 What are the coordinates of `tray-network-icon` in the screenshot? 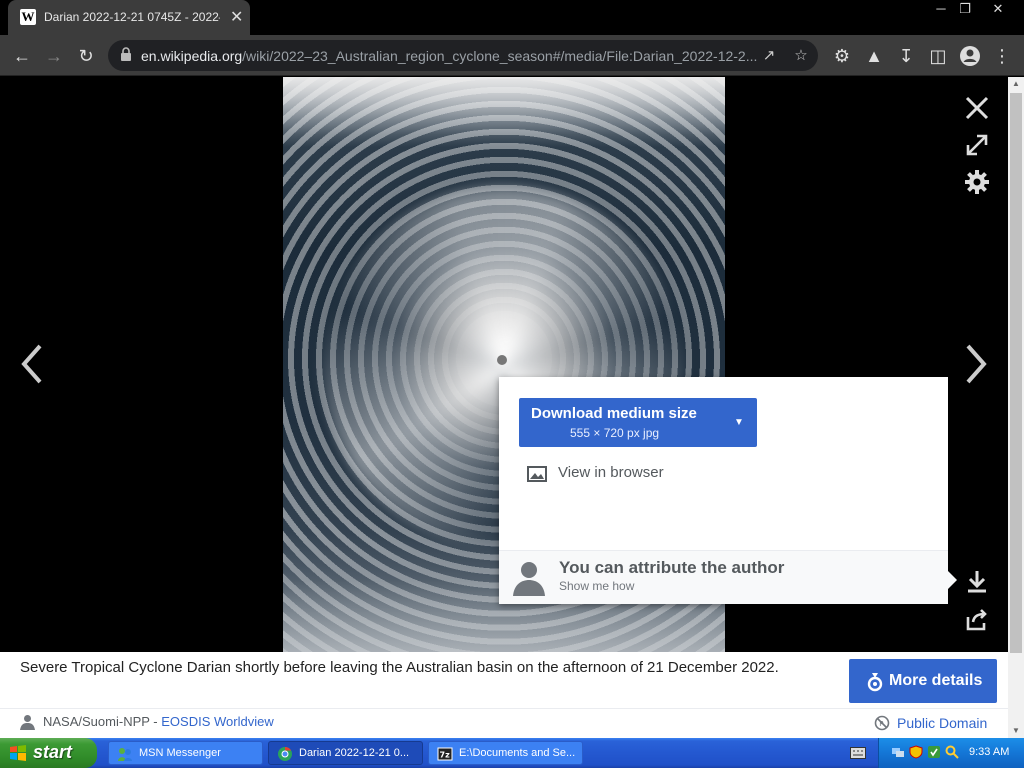 It's located at (898, 752).